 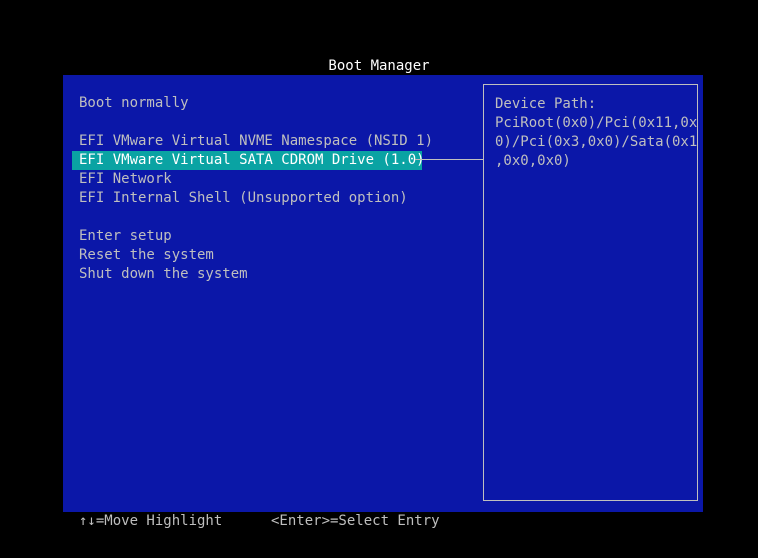 I want to click on page-title: Boot Manager, so click(x=379, y=66).